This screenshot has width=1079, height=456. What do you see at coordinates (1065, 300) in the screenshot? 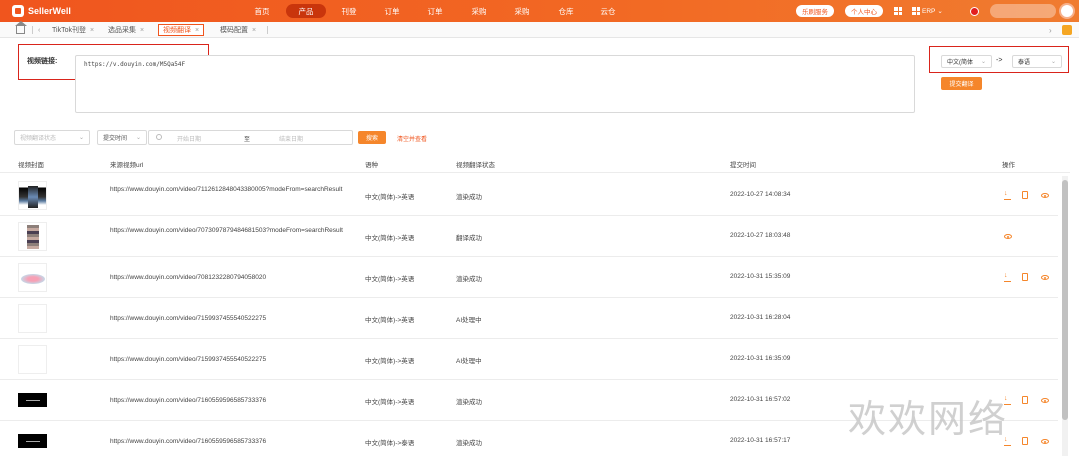
I see `scrollbar-thumb` at bounding box center [1065, 300].